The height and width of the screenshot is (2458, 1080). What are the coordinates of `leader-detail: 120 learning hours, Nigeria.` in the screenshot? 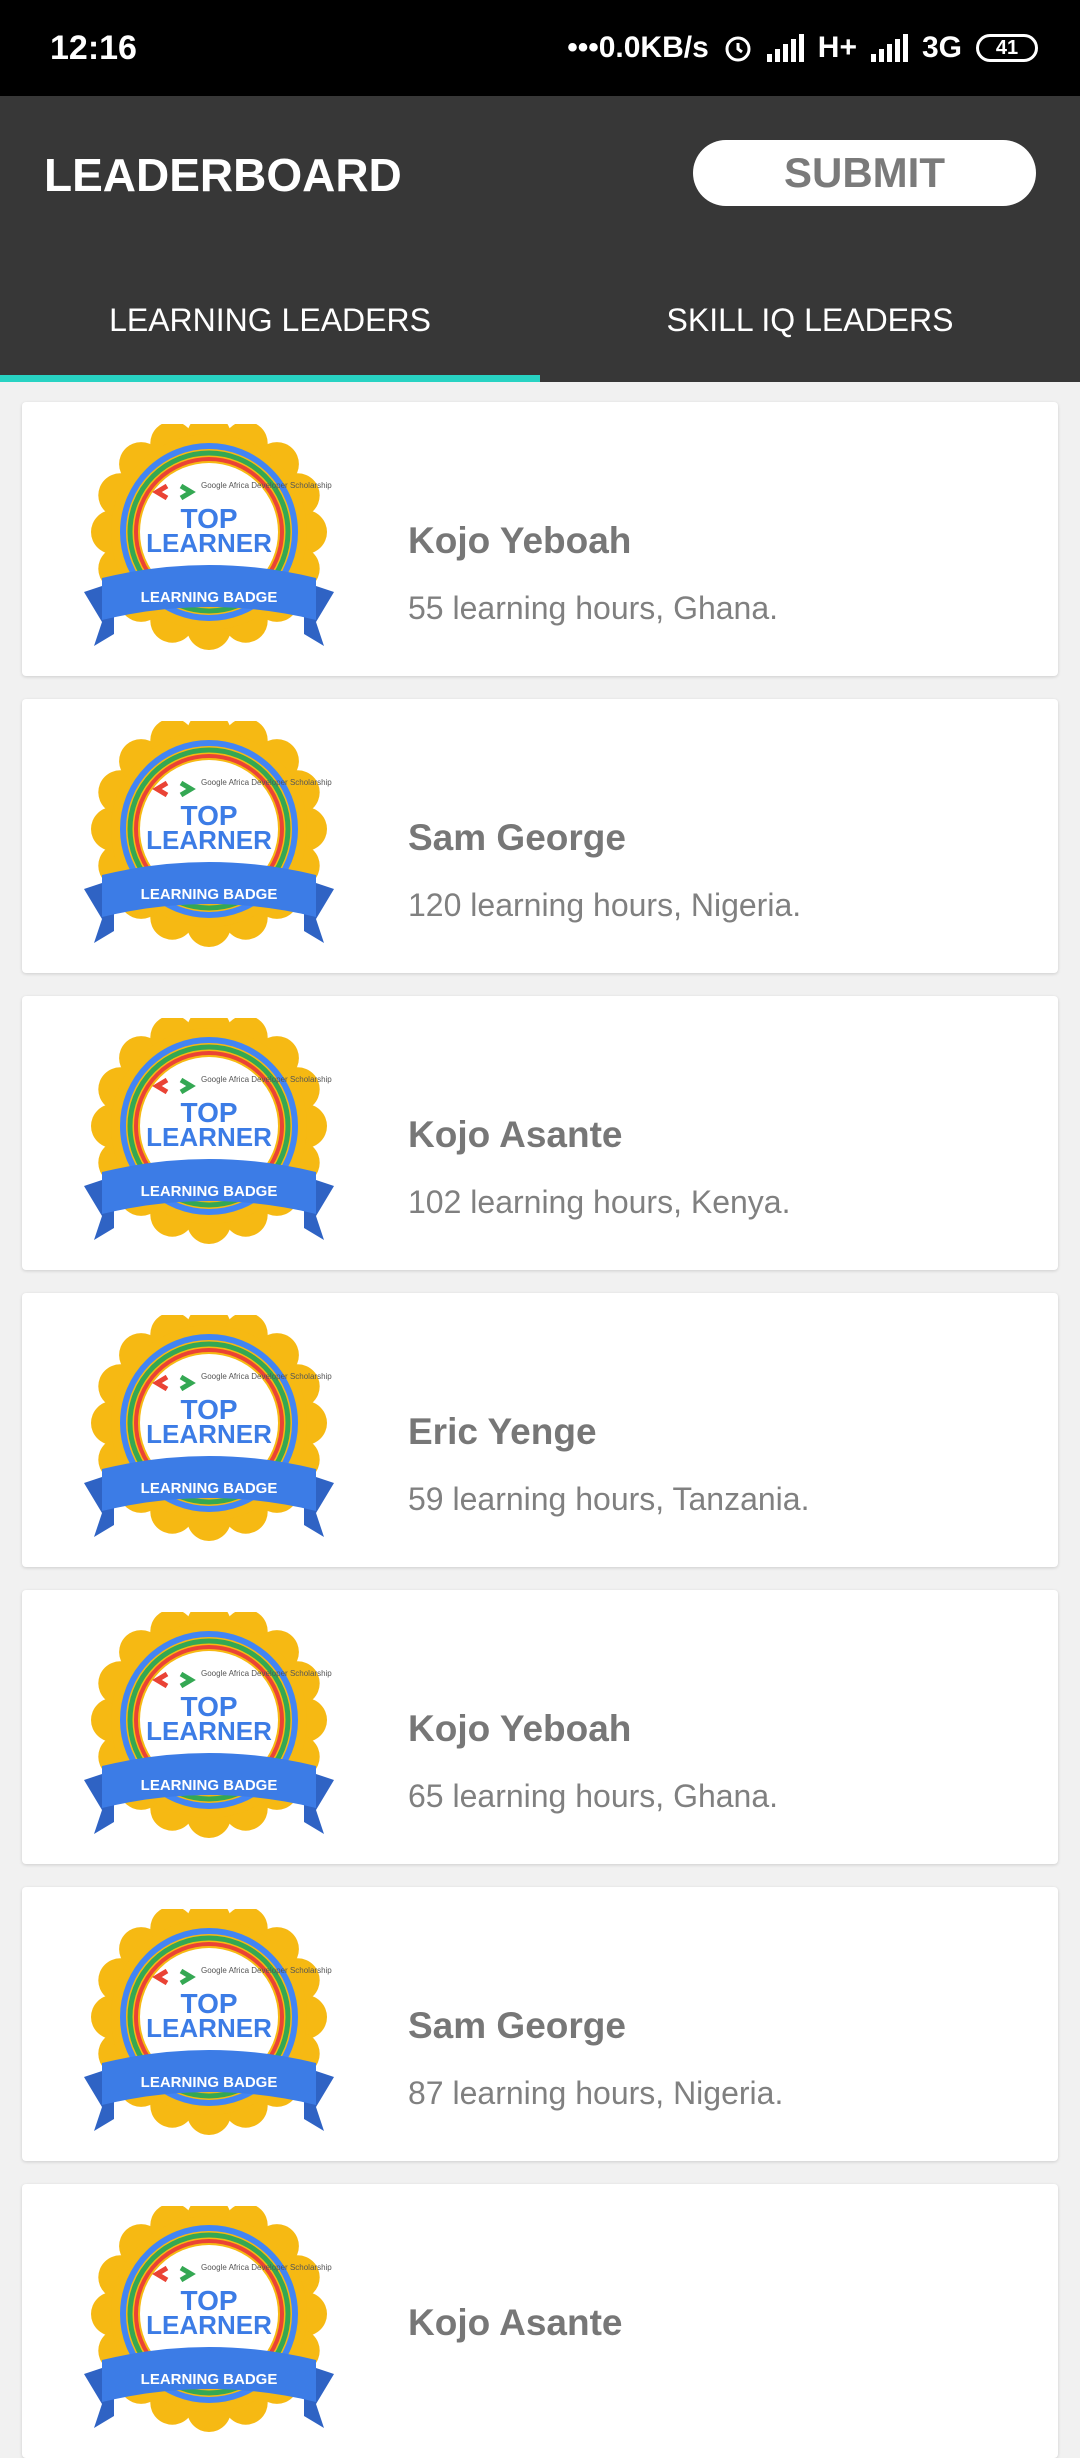 It's located at (605, 905).